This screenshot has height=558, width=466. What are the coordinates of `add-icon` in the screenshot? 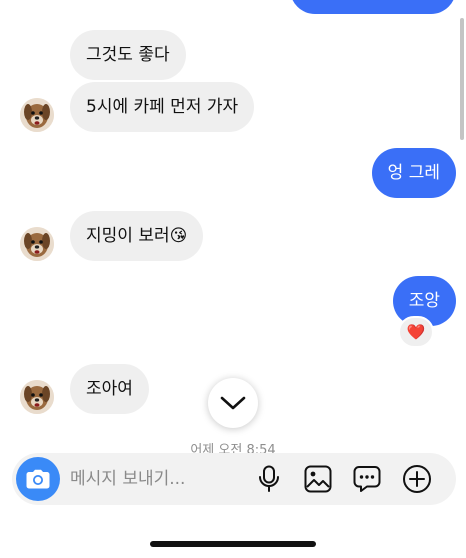 It's located at (417, 479).